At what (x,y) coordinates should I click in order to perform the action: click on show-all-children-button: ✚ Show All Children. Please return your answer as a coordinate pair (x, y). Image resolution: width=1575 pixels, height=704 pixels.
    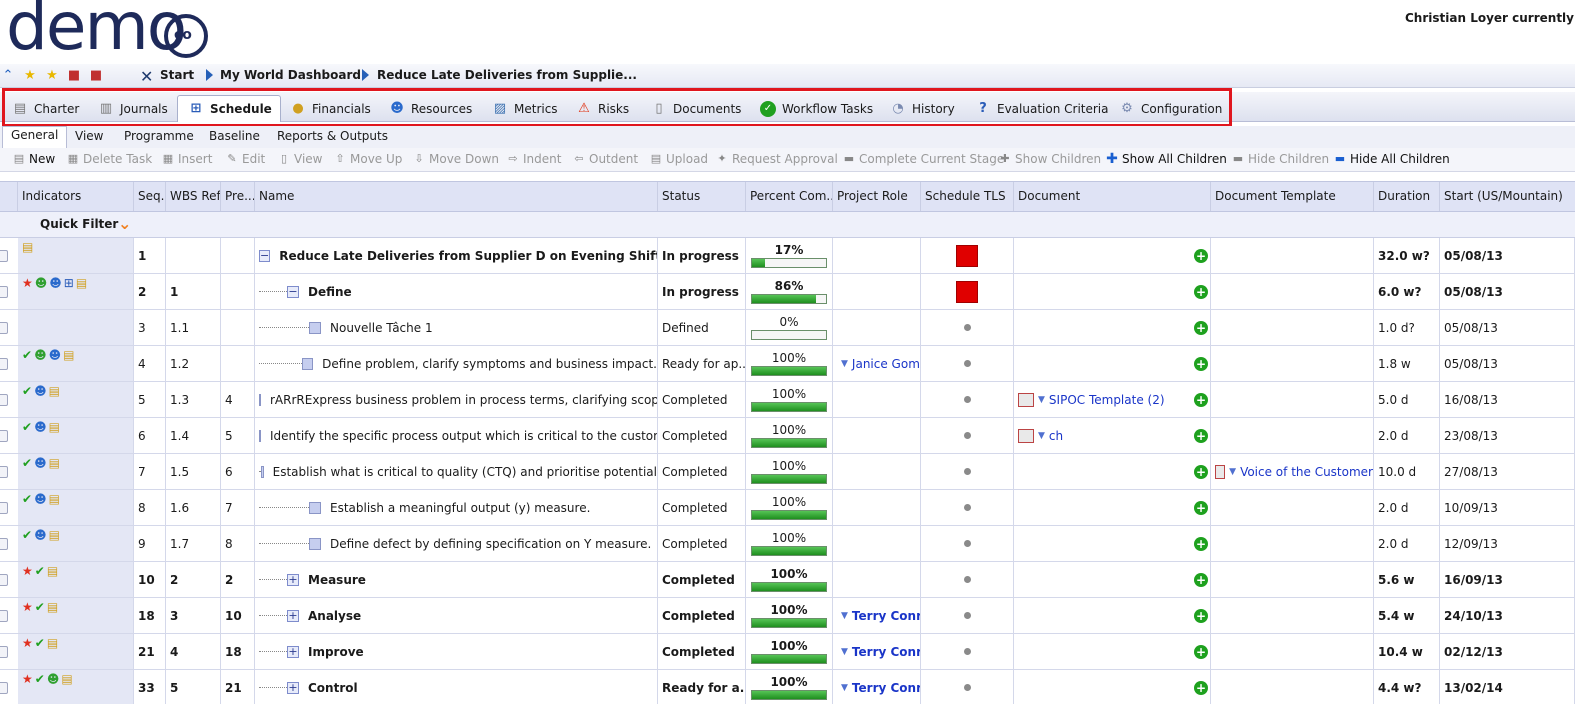
    Looking at the image, I should click on (1166, 159).